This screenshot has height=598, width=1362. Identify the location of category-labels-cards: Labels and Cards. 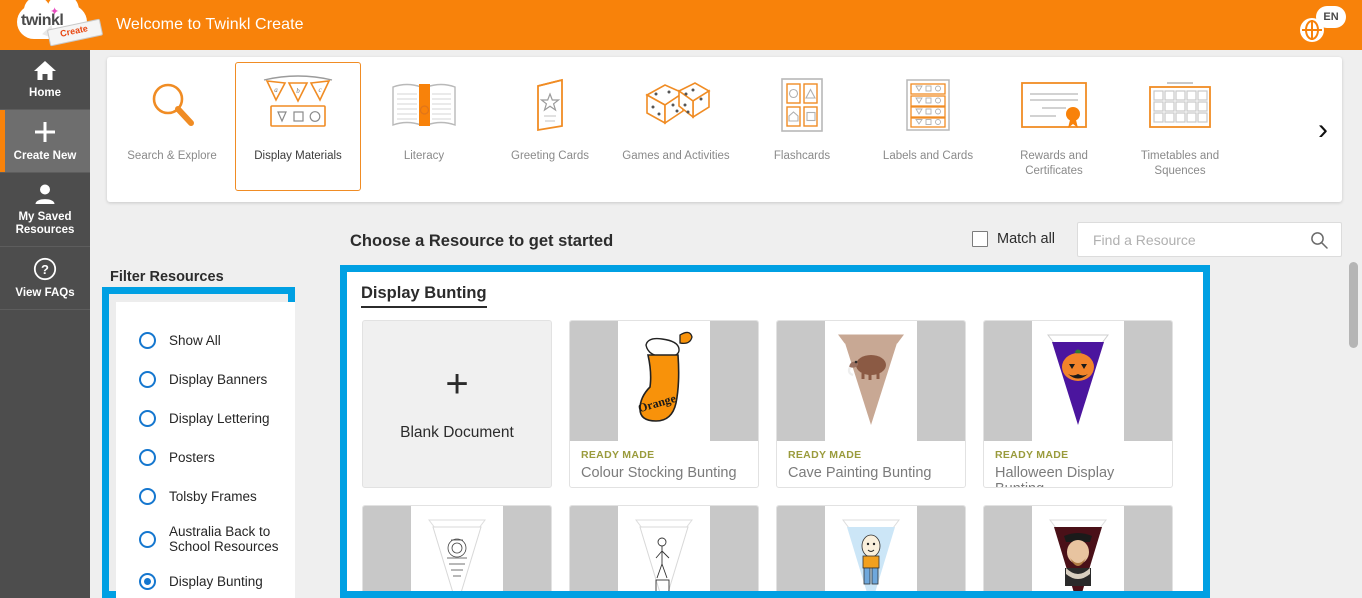
(928, 126).